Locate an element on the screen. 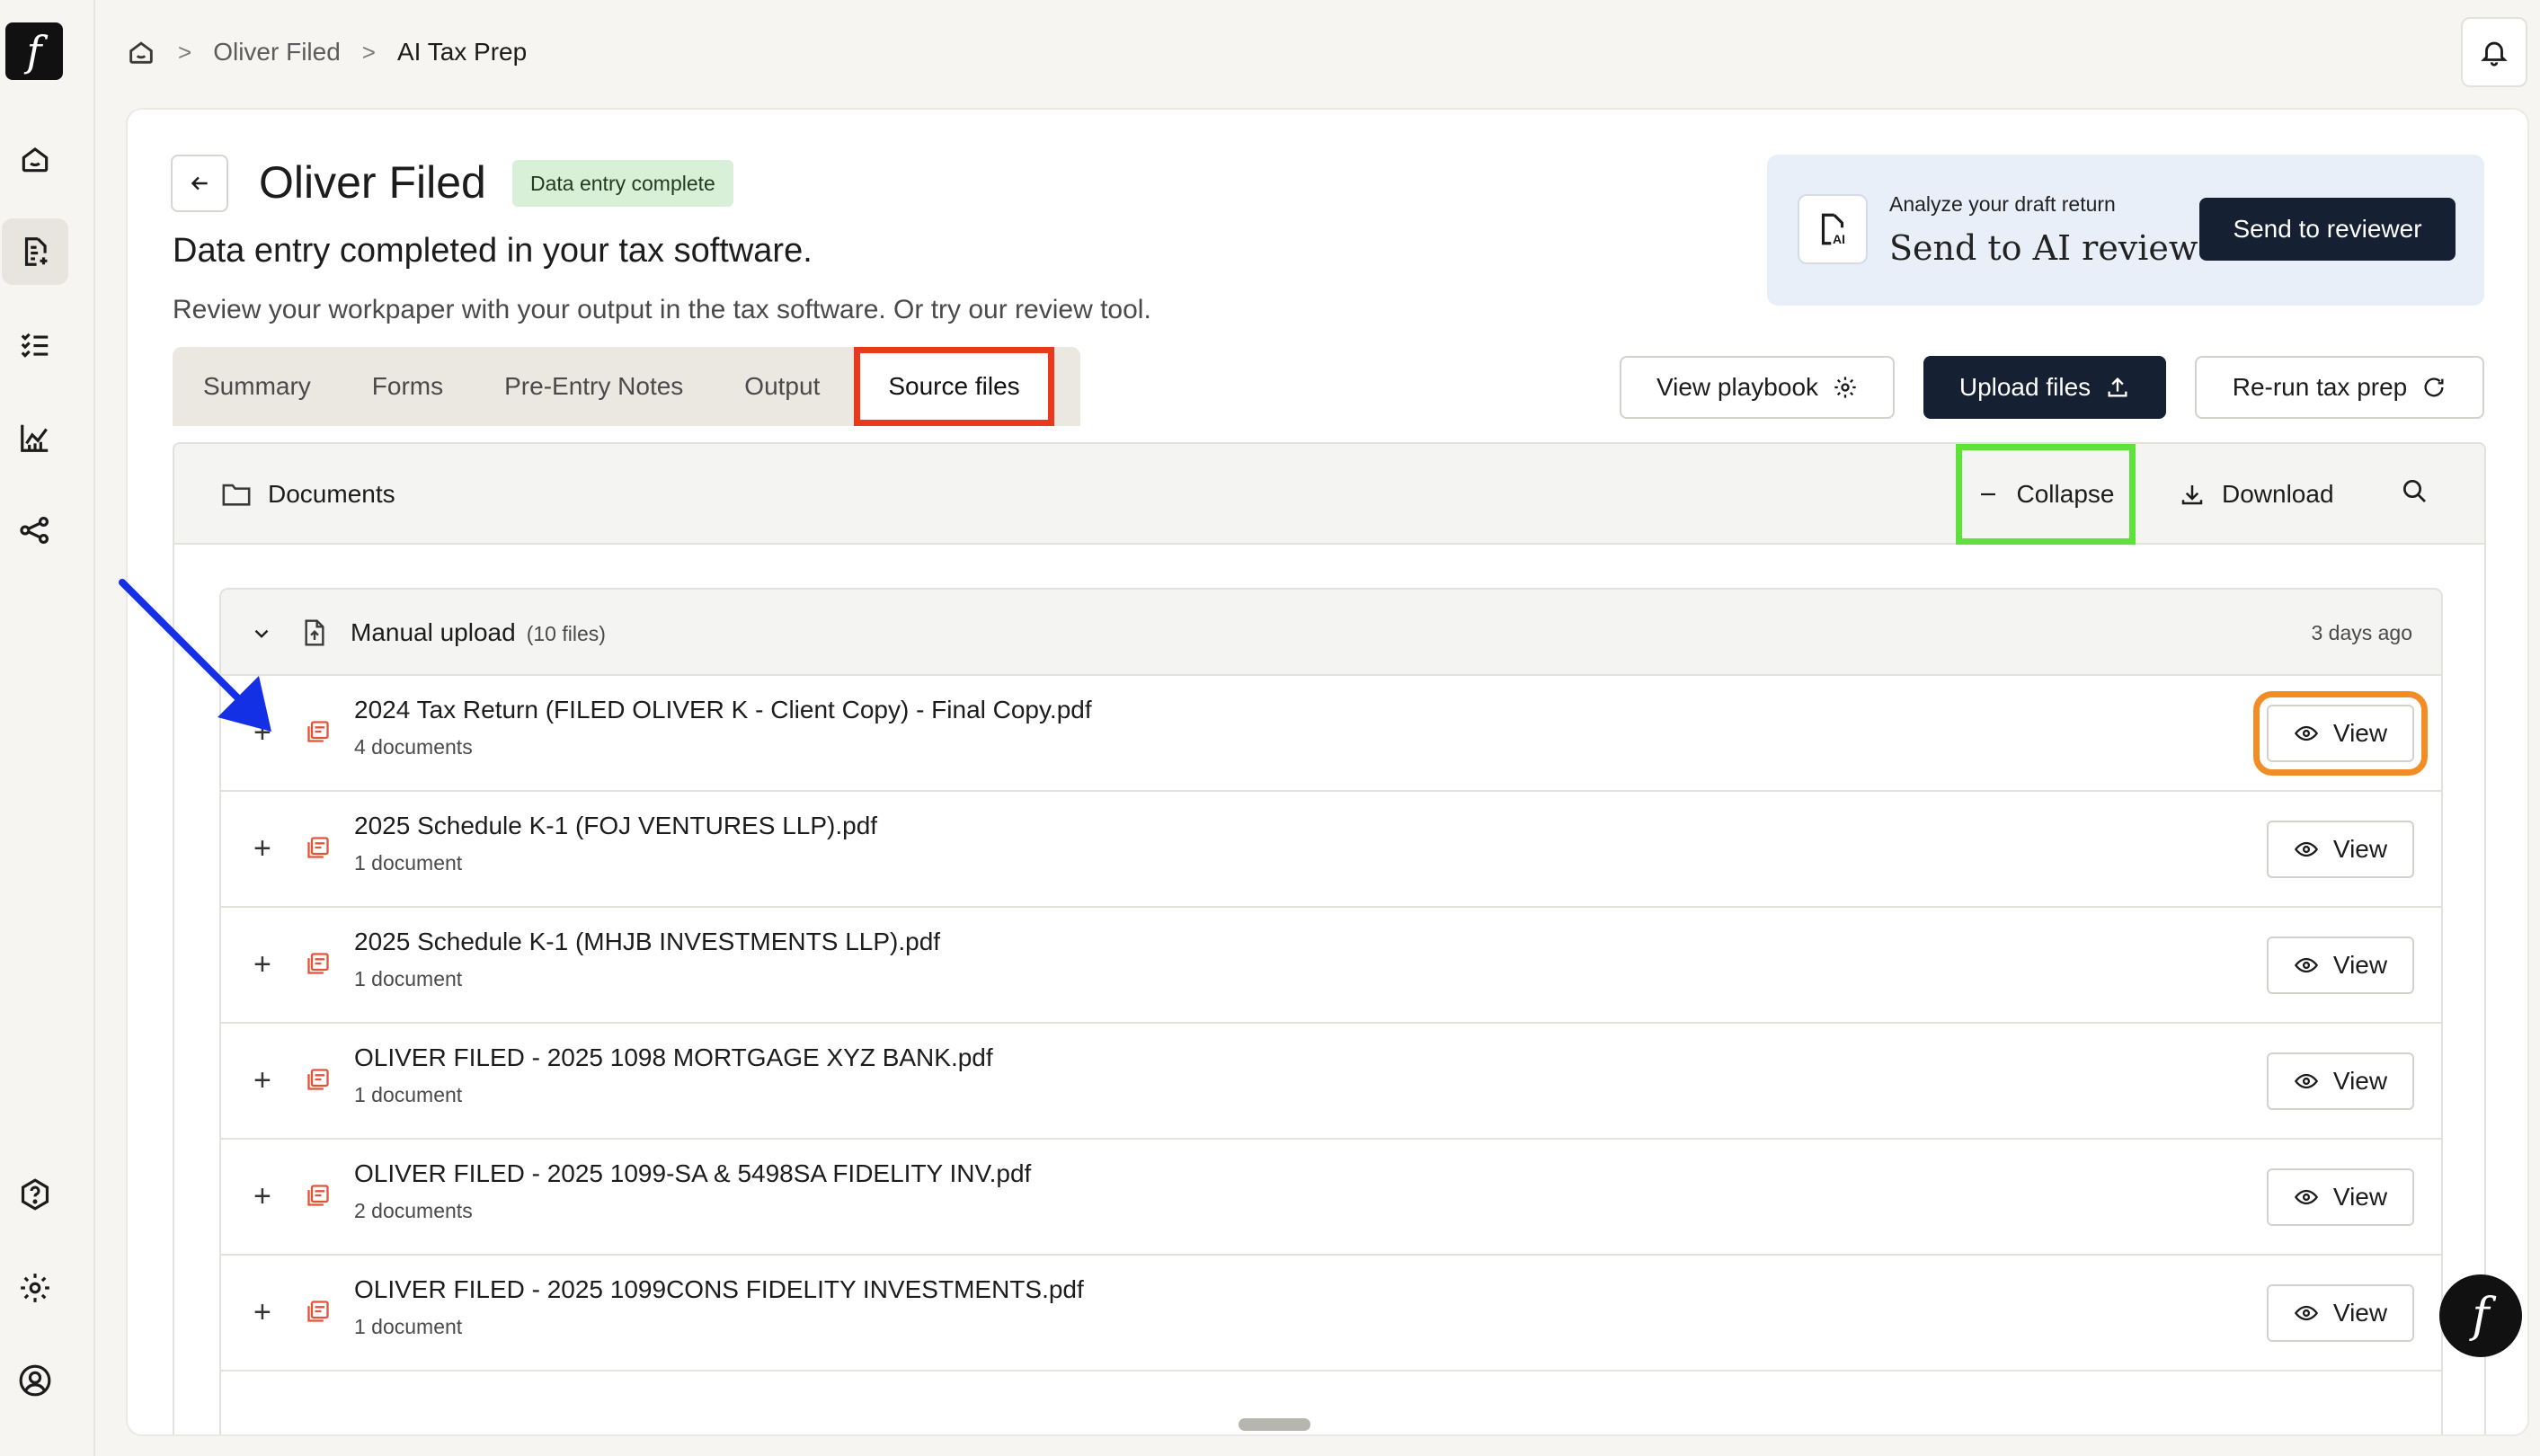 The width and height of the screenshot is (2540, 1456). breadcrumb-home-icon is located at coordinates (141, 52).